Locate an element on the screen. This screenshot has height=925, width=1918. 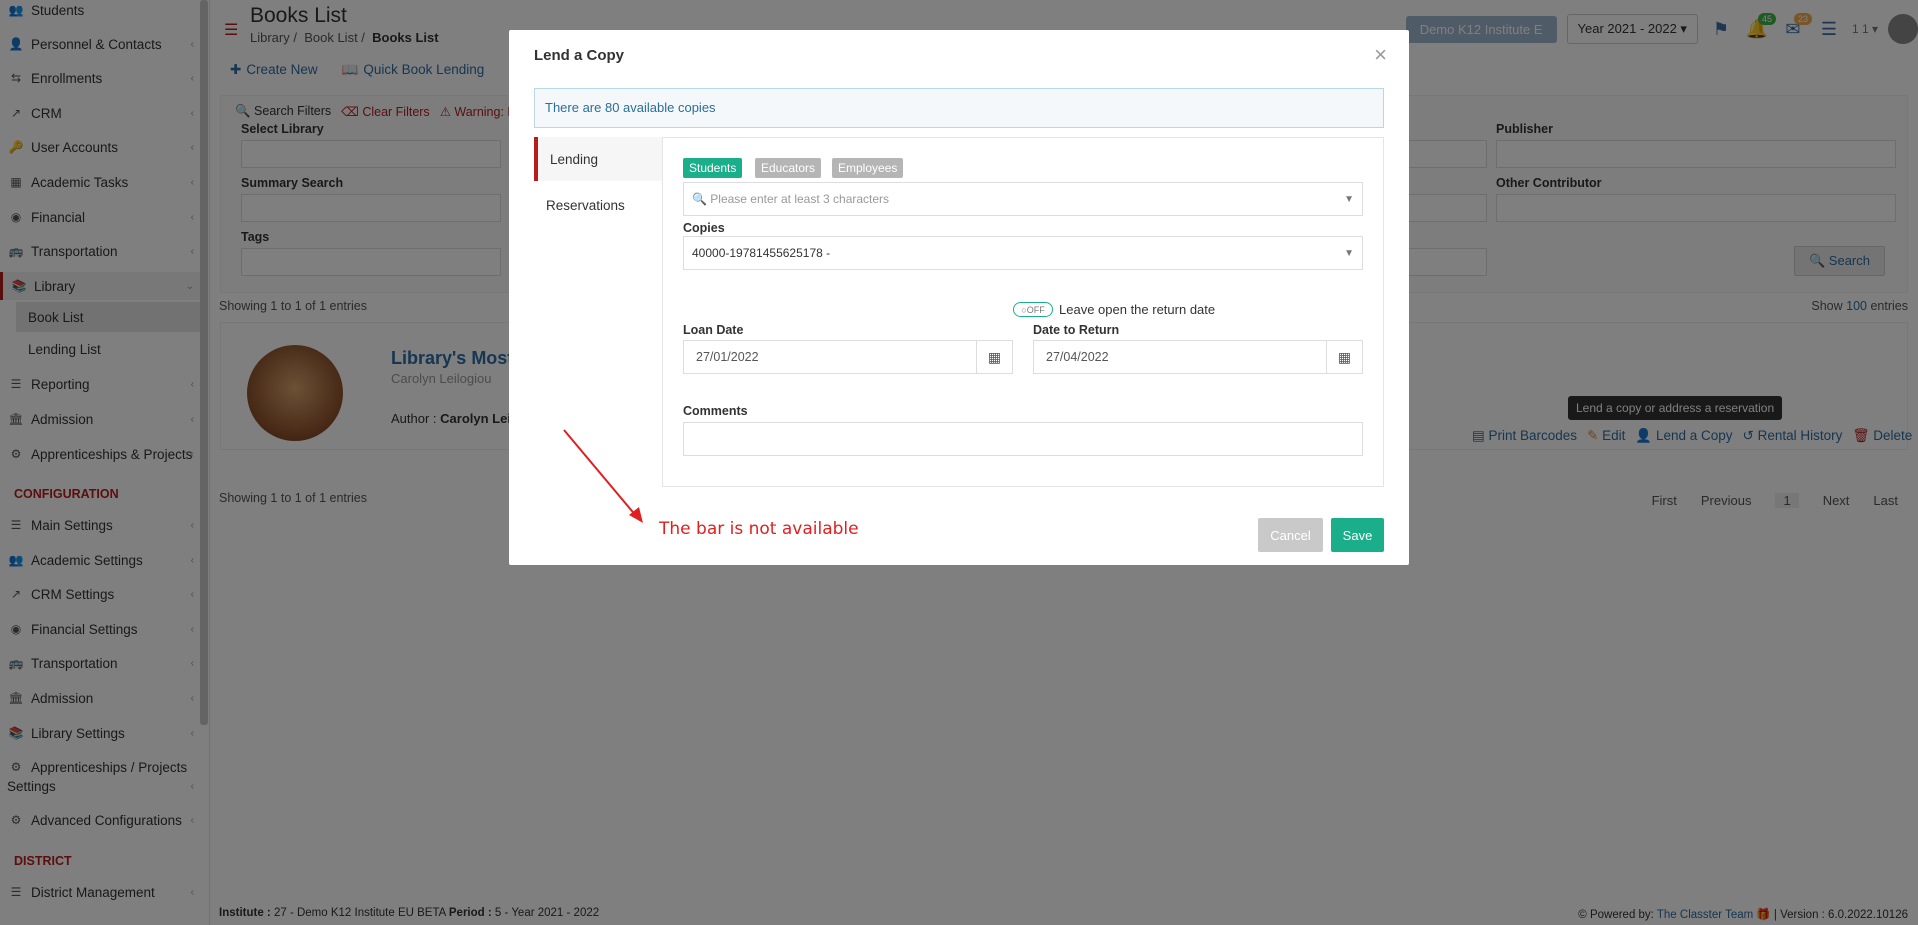
close-icon: × is located at coordinates (1380, 55).